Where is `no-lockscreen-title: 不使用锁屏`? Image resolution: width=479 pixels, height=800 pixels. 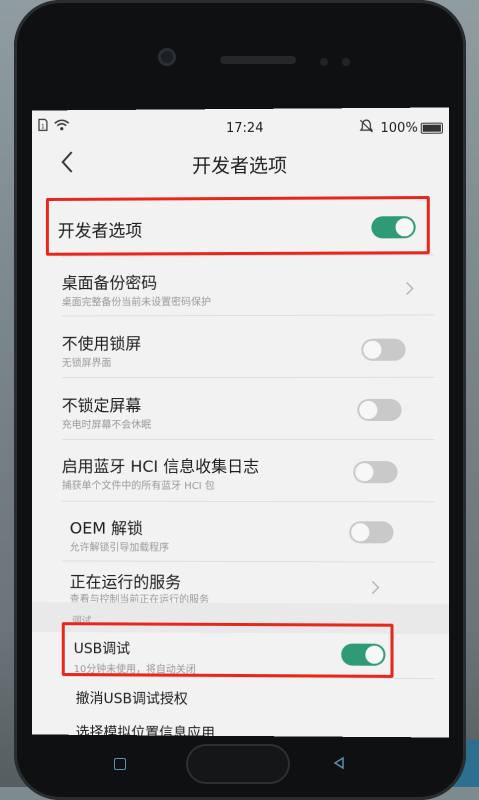
no-lockscreen-title: 不使用锁屏 is located at coordinates (101, 344).